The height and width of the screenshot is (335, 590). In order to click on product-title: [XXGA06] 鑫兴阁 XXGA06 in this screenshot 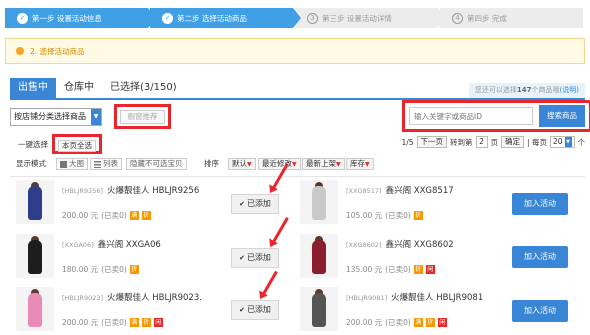, I will do `click(111, 244)`.